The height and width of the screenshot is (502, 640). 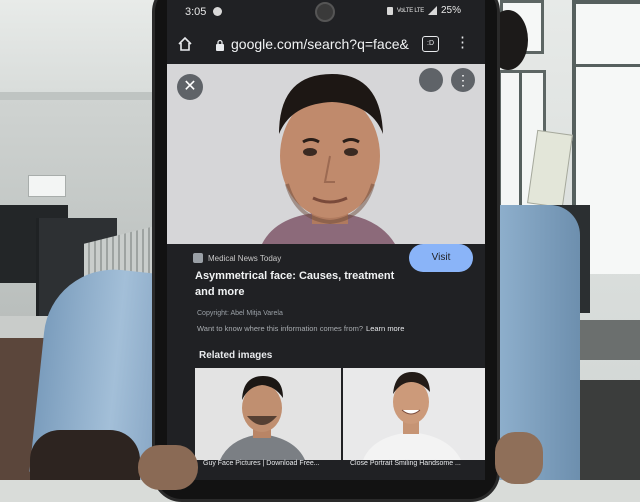 What do you see at coordinates (325, 12) in the screenshot?
I see `front-camera` at bounding box center [325, 12].